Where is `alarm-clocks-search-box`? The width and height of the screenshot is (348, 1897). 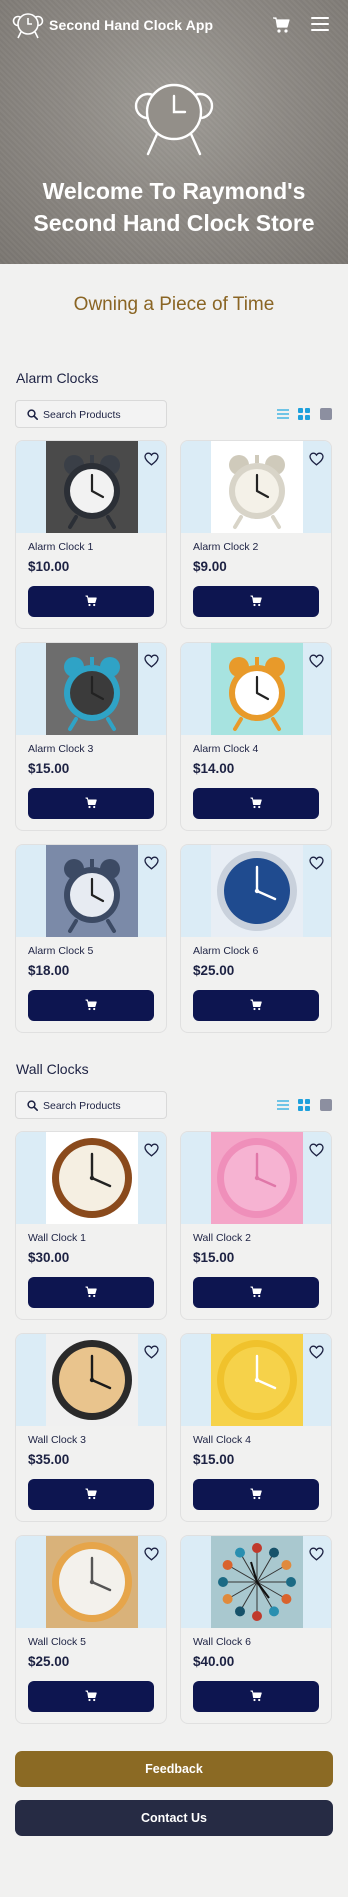
alarm-clocks-search-box is located at coordinates (91, 414).